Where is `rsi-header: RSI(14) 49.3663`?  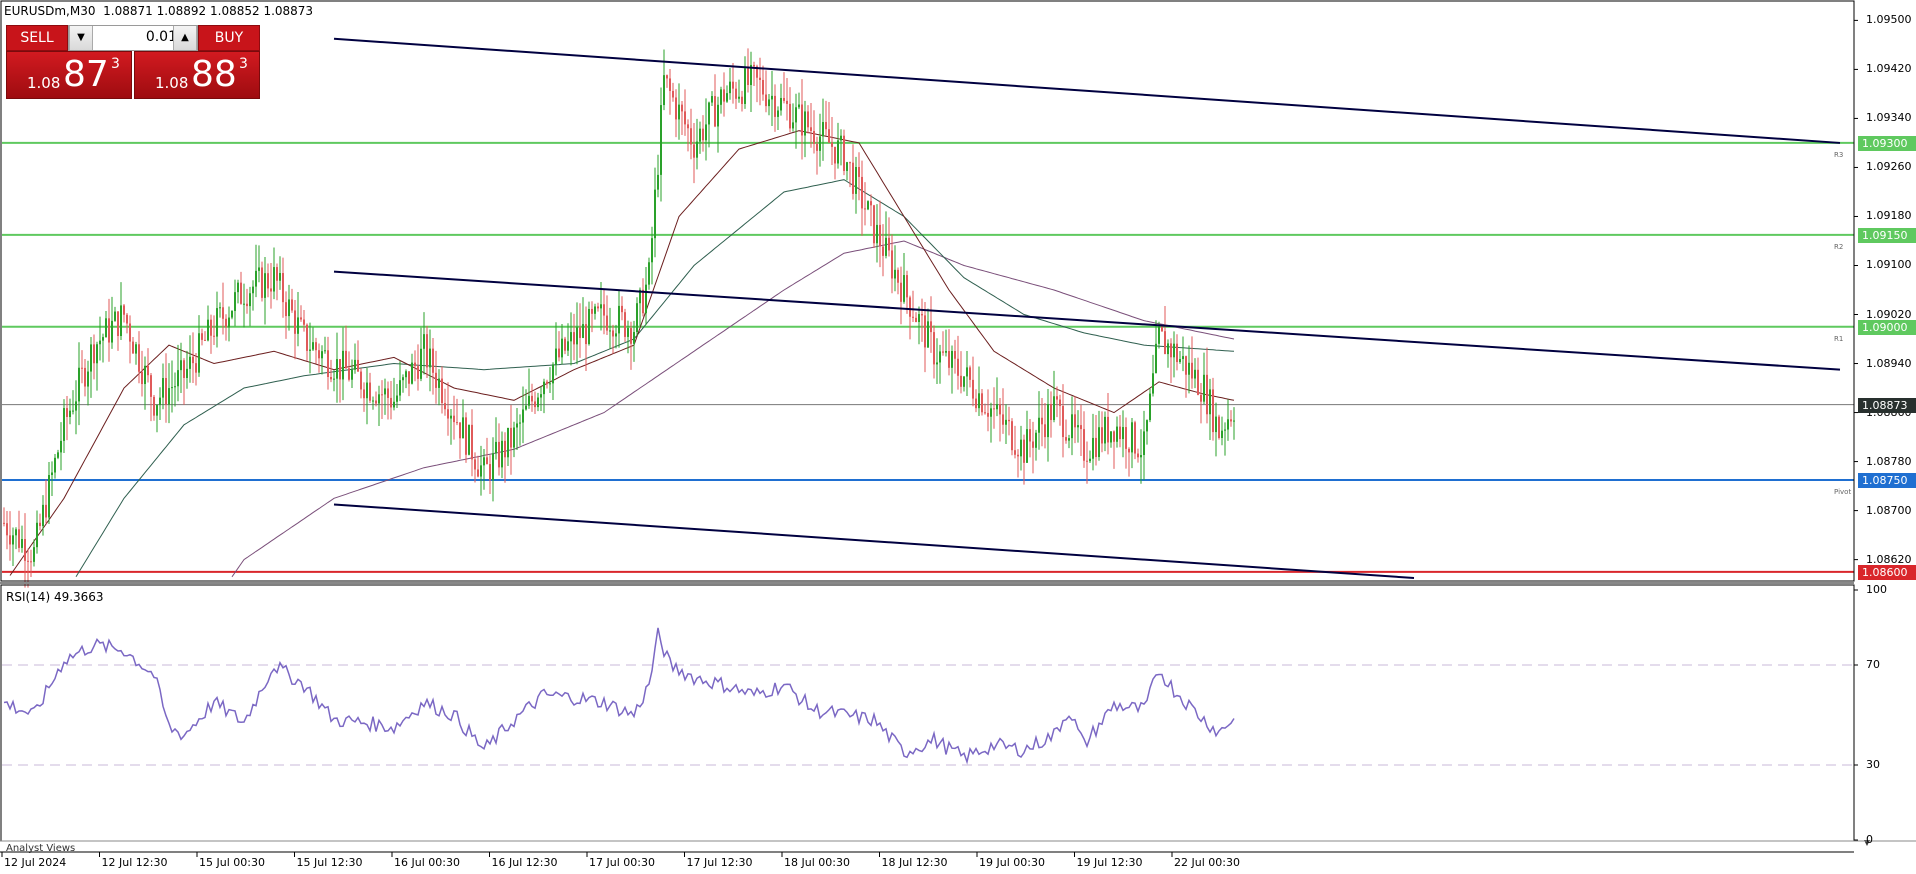
rsi-header: RSI(14) 49.3663 is located at coordinates (55, 597).